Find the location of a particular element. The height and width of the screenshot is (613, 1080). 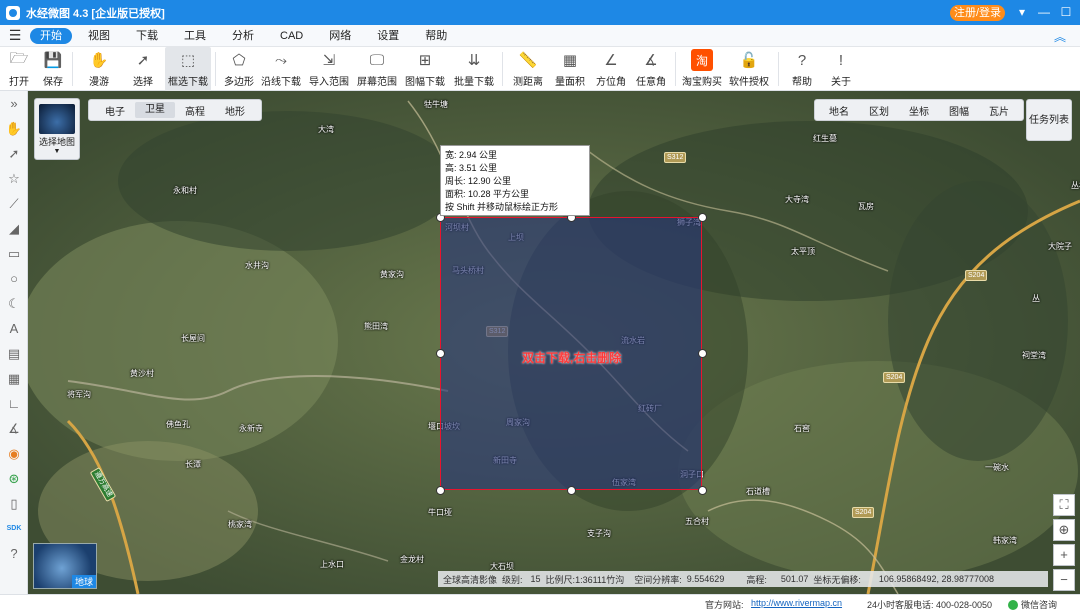

locate-icon: ⊕ is located at coordinates (1064, 530).